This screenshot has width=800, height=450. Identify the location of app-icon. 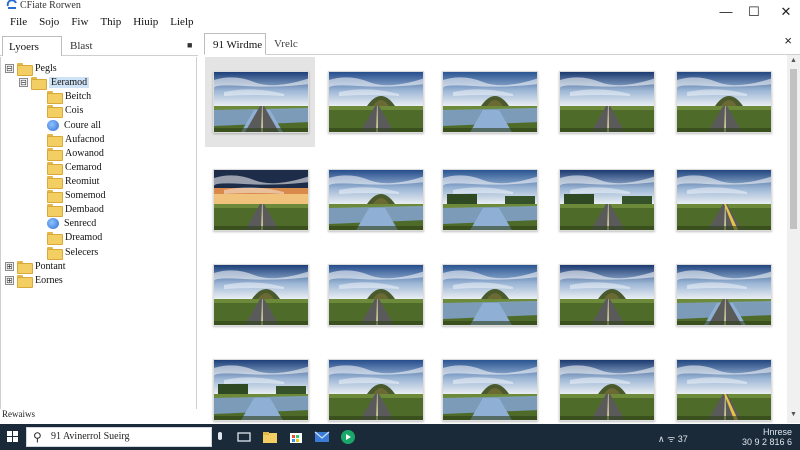
(11, 4).